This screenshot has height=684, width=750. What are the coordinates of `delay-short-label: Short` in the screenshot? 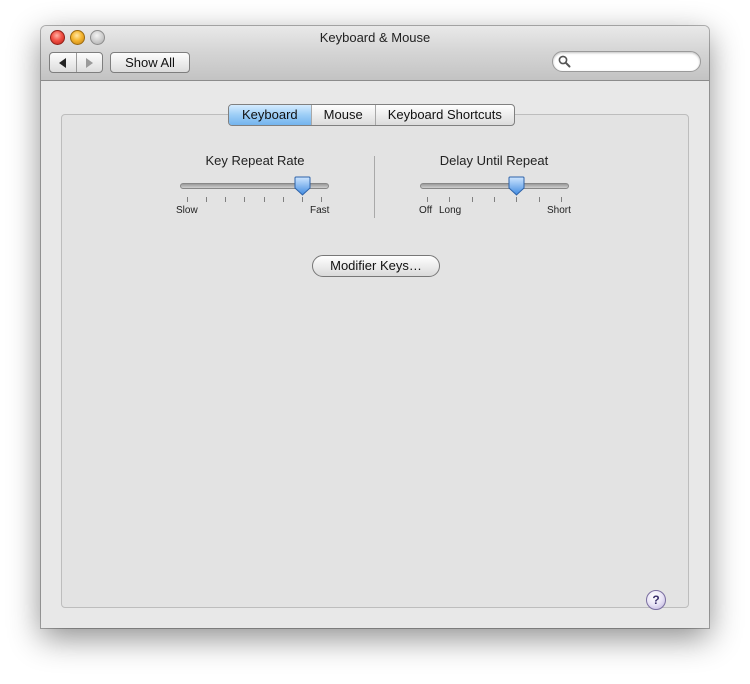 It's located at (559, 210).